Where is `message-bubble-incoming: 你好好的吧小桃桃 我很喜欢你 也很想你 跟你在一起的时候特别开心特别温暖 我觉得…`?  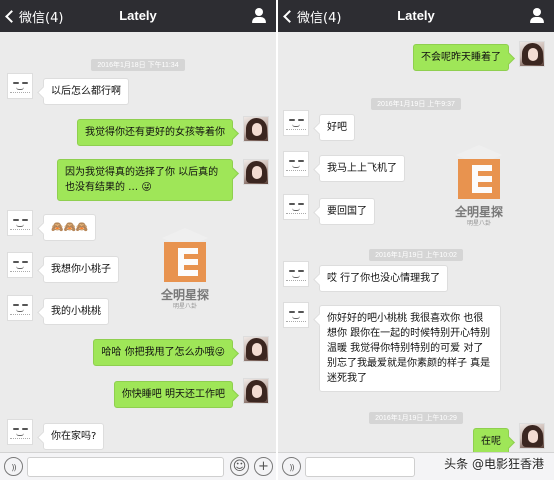
message-bubble-incoming: 你好好的吧小桃桃 我很喜欢你 也很想你 跟你在一起的时候特别开心特别温暖 我觉得… is located at coordinates (410, 348).